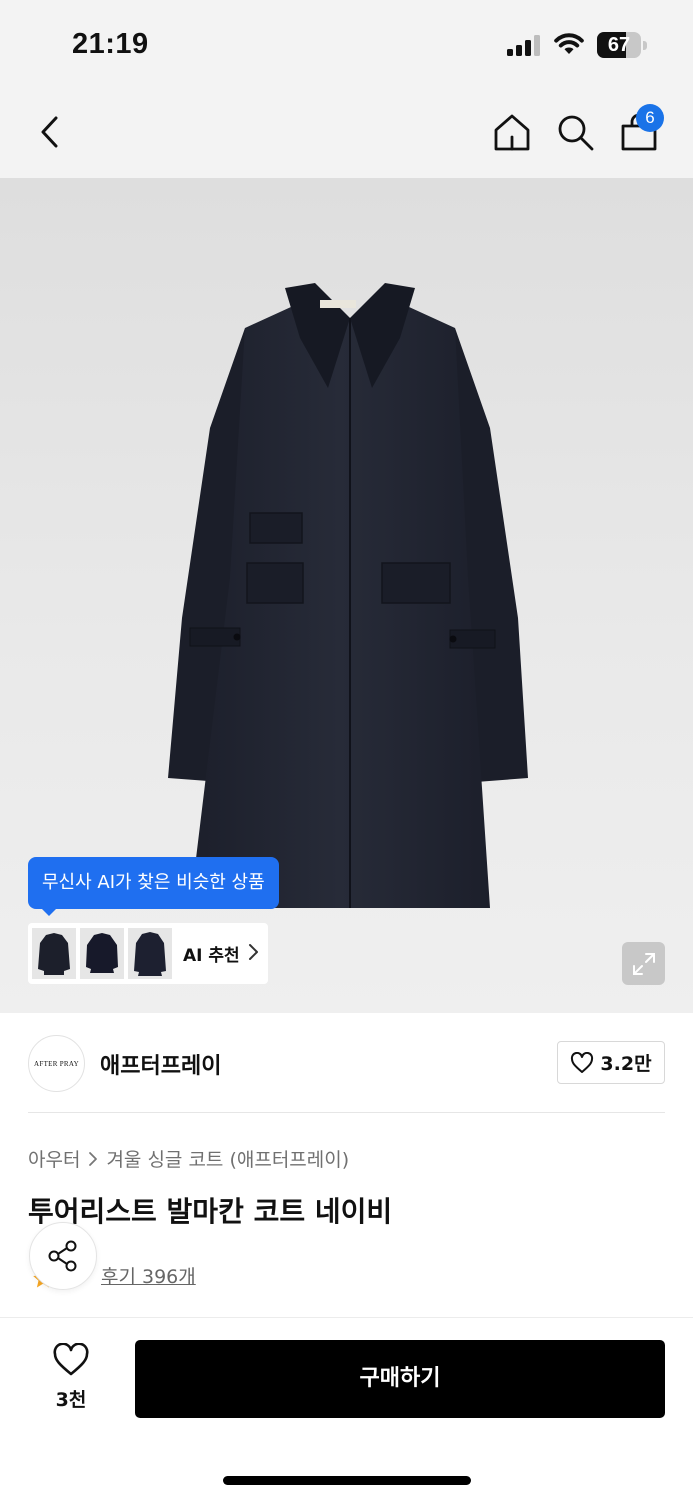  What do you see at coordinates (71, 1359) in the screenshot?
I see `heart-outline-icon` at bounding box center [71, 1359].